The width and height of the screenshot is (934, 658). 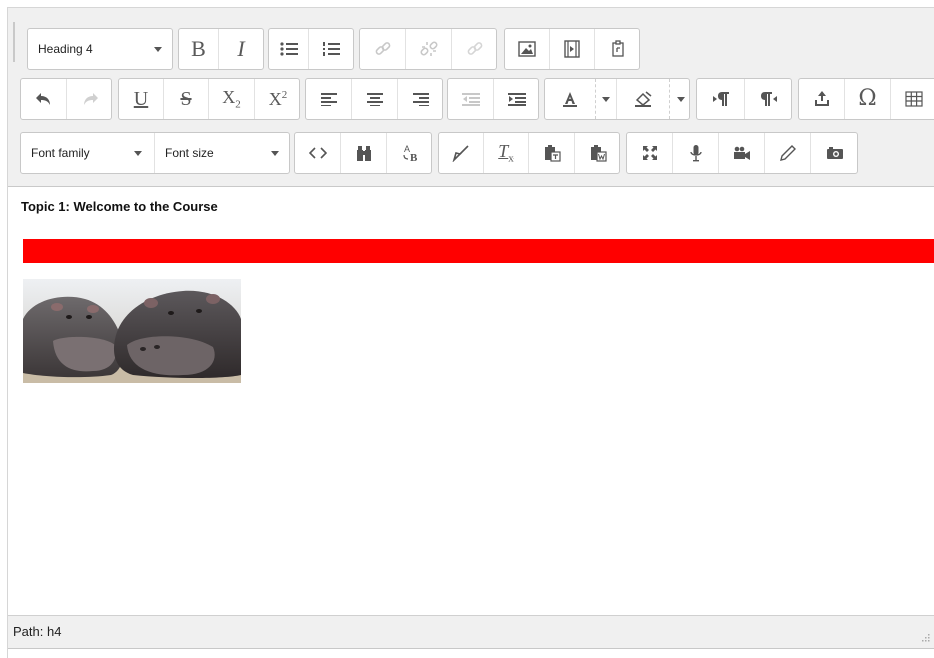 I want to click on paste-text-button, so click(x=552, y=153).